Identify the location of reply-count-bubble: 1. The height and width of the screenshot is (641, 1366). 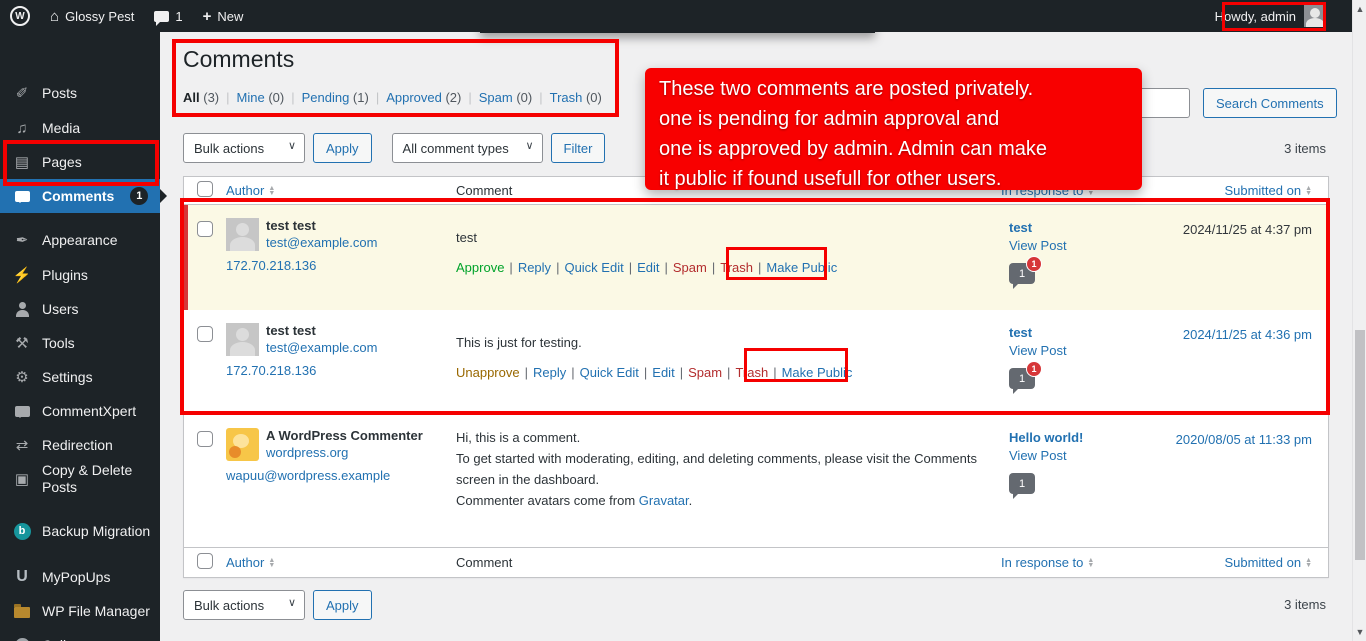
(1022, 486).